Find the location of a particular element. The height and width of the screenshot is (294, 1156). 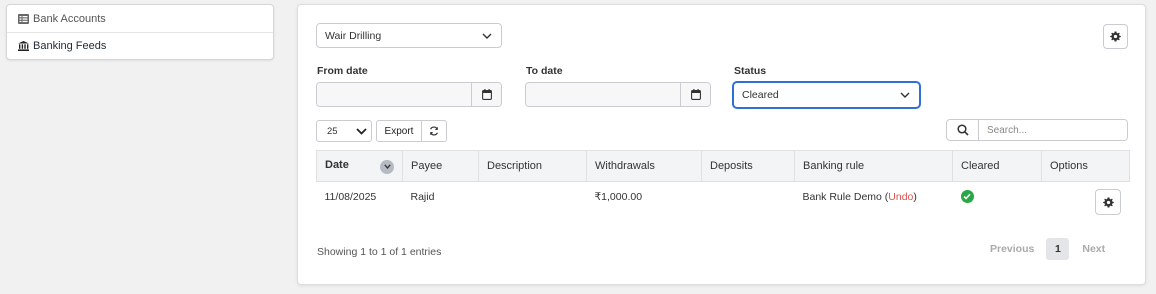

table-info: Showing 1 to 1 of 1 entries is located at coordinates (379, 252).